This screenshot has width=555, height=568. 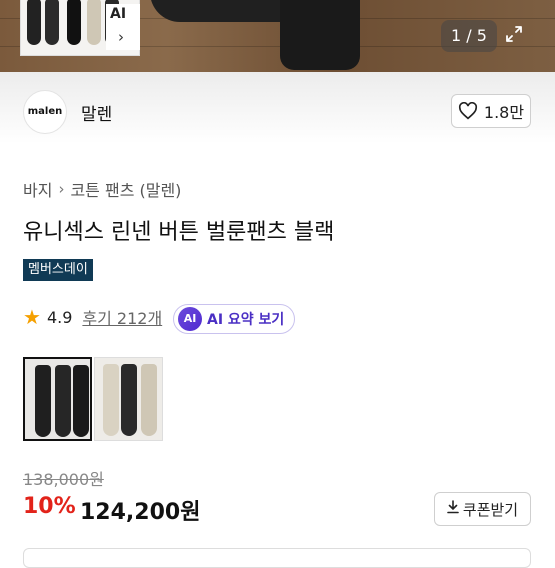 What do you see at coordinates (490, 509) in the screenshot?
I see `coupon-label: 쿠폰받기` at bounding box center [490, 509].